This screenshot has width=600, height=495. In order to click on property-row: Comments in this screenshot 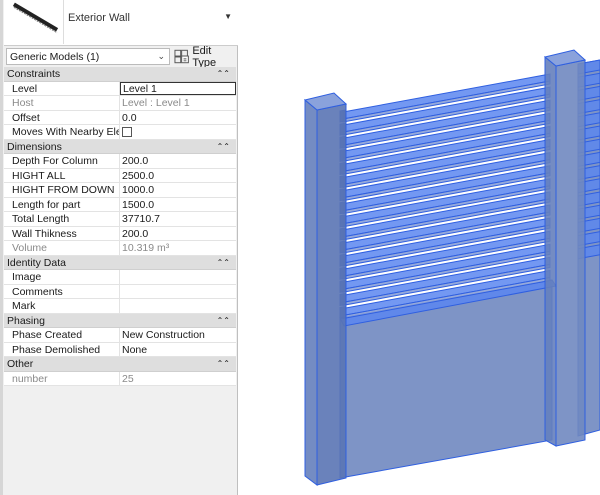, I will do `click(120, 291)`.